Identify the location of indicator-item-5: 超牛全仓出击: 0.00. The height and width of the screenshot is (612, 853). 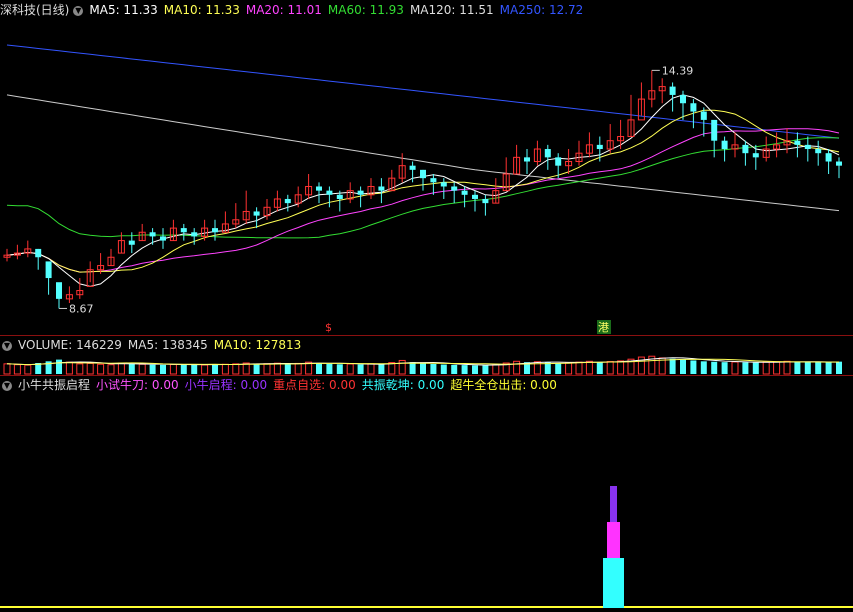
(503, 385).